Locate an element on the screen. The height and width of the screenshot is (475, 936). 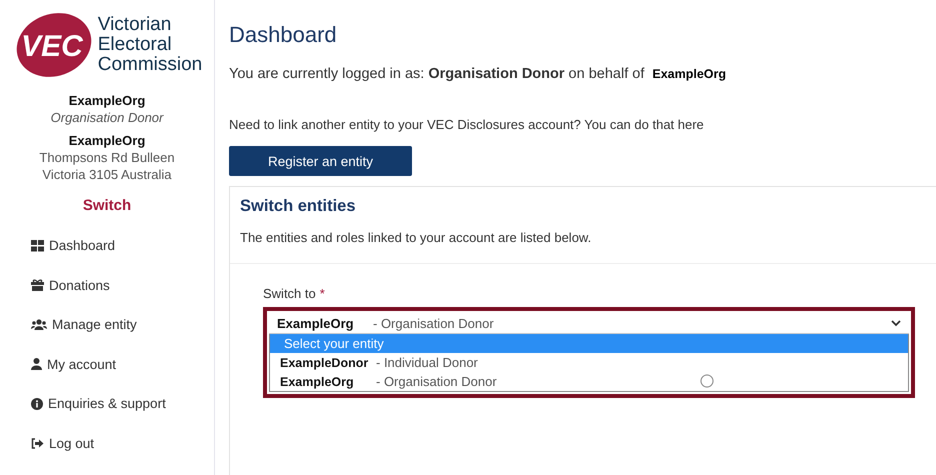
user-icon is located at coordinates (36, 364).